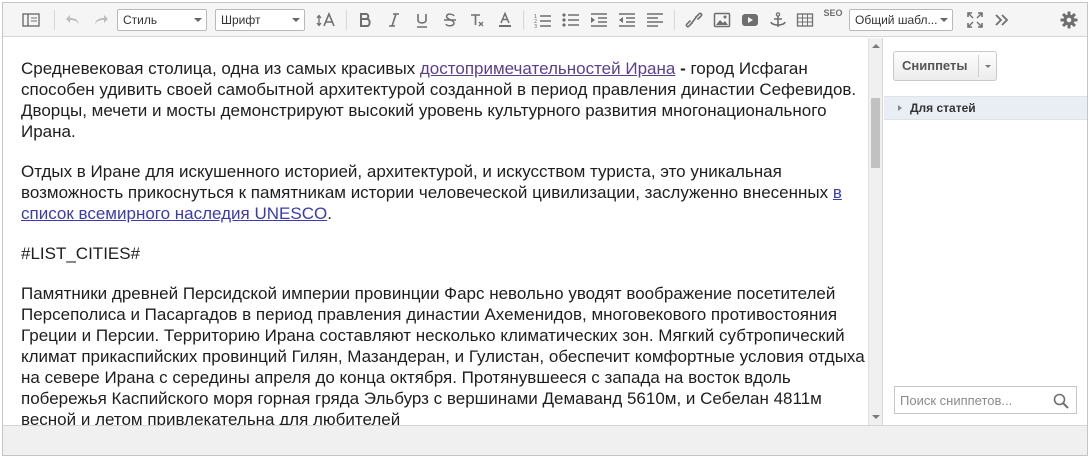 The height and width of the screenshot is (458, 1090). I want to click on table-icon, so click(805, 20).